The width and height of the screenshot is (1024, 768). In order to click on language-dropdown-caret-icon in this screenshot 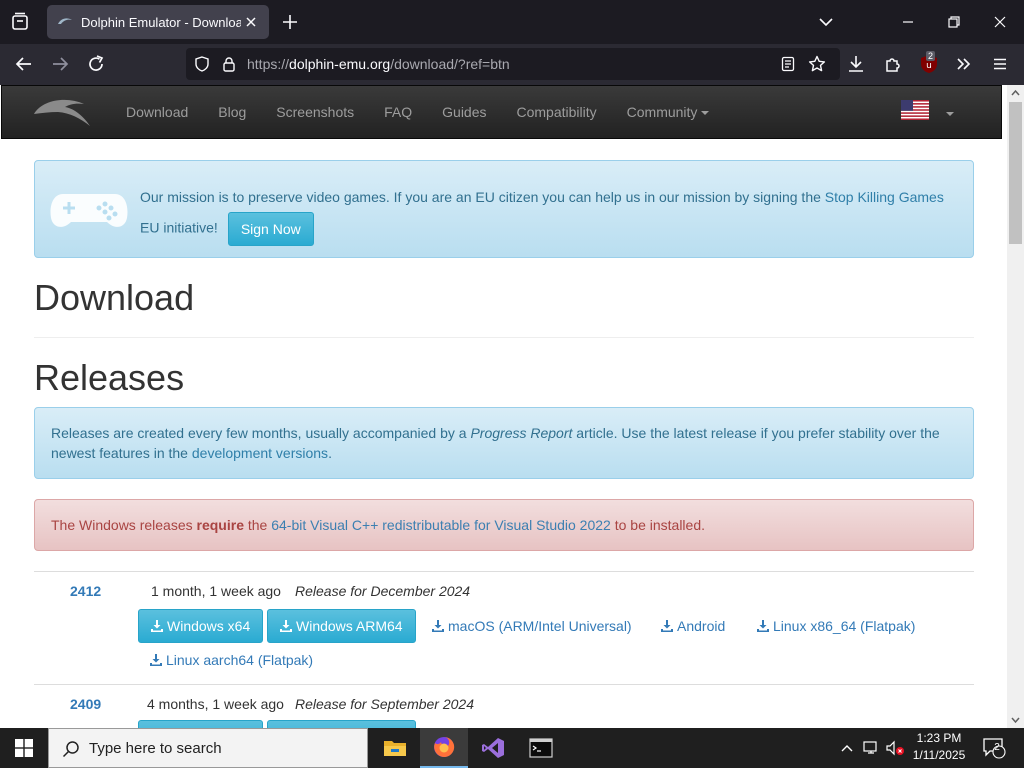, I will do `click(950, 114)`.